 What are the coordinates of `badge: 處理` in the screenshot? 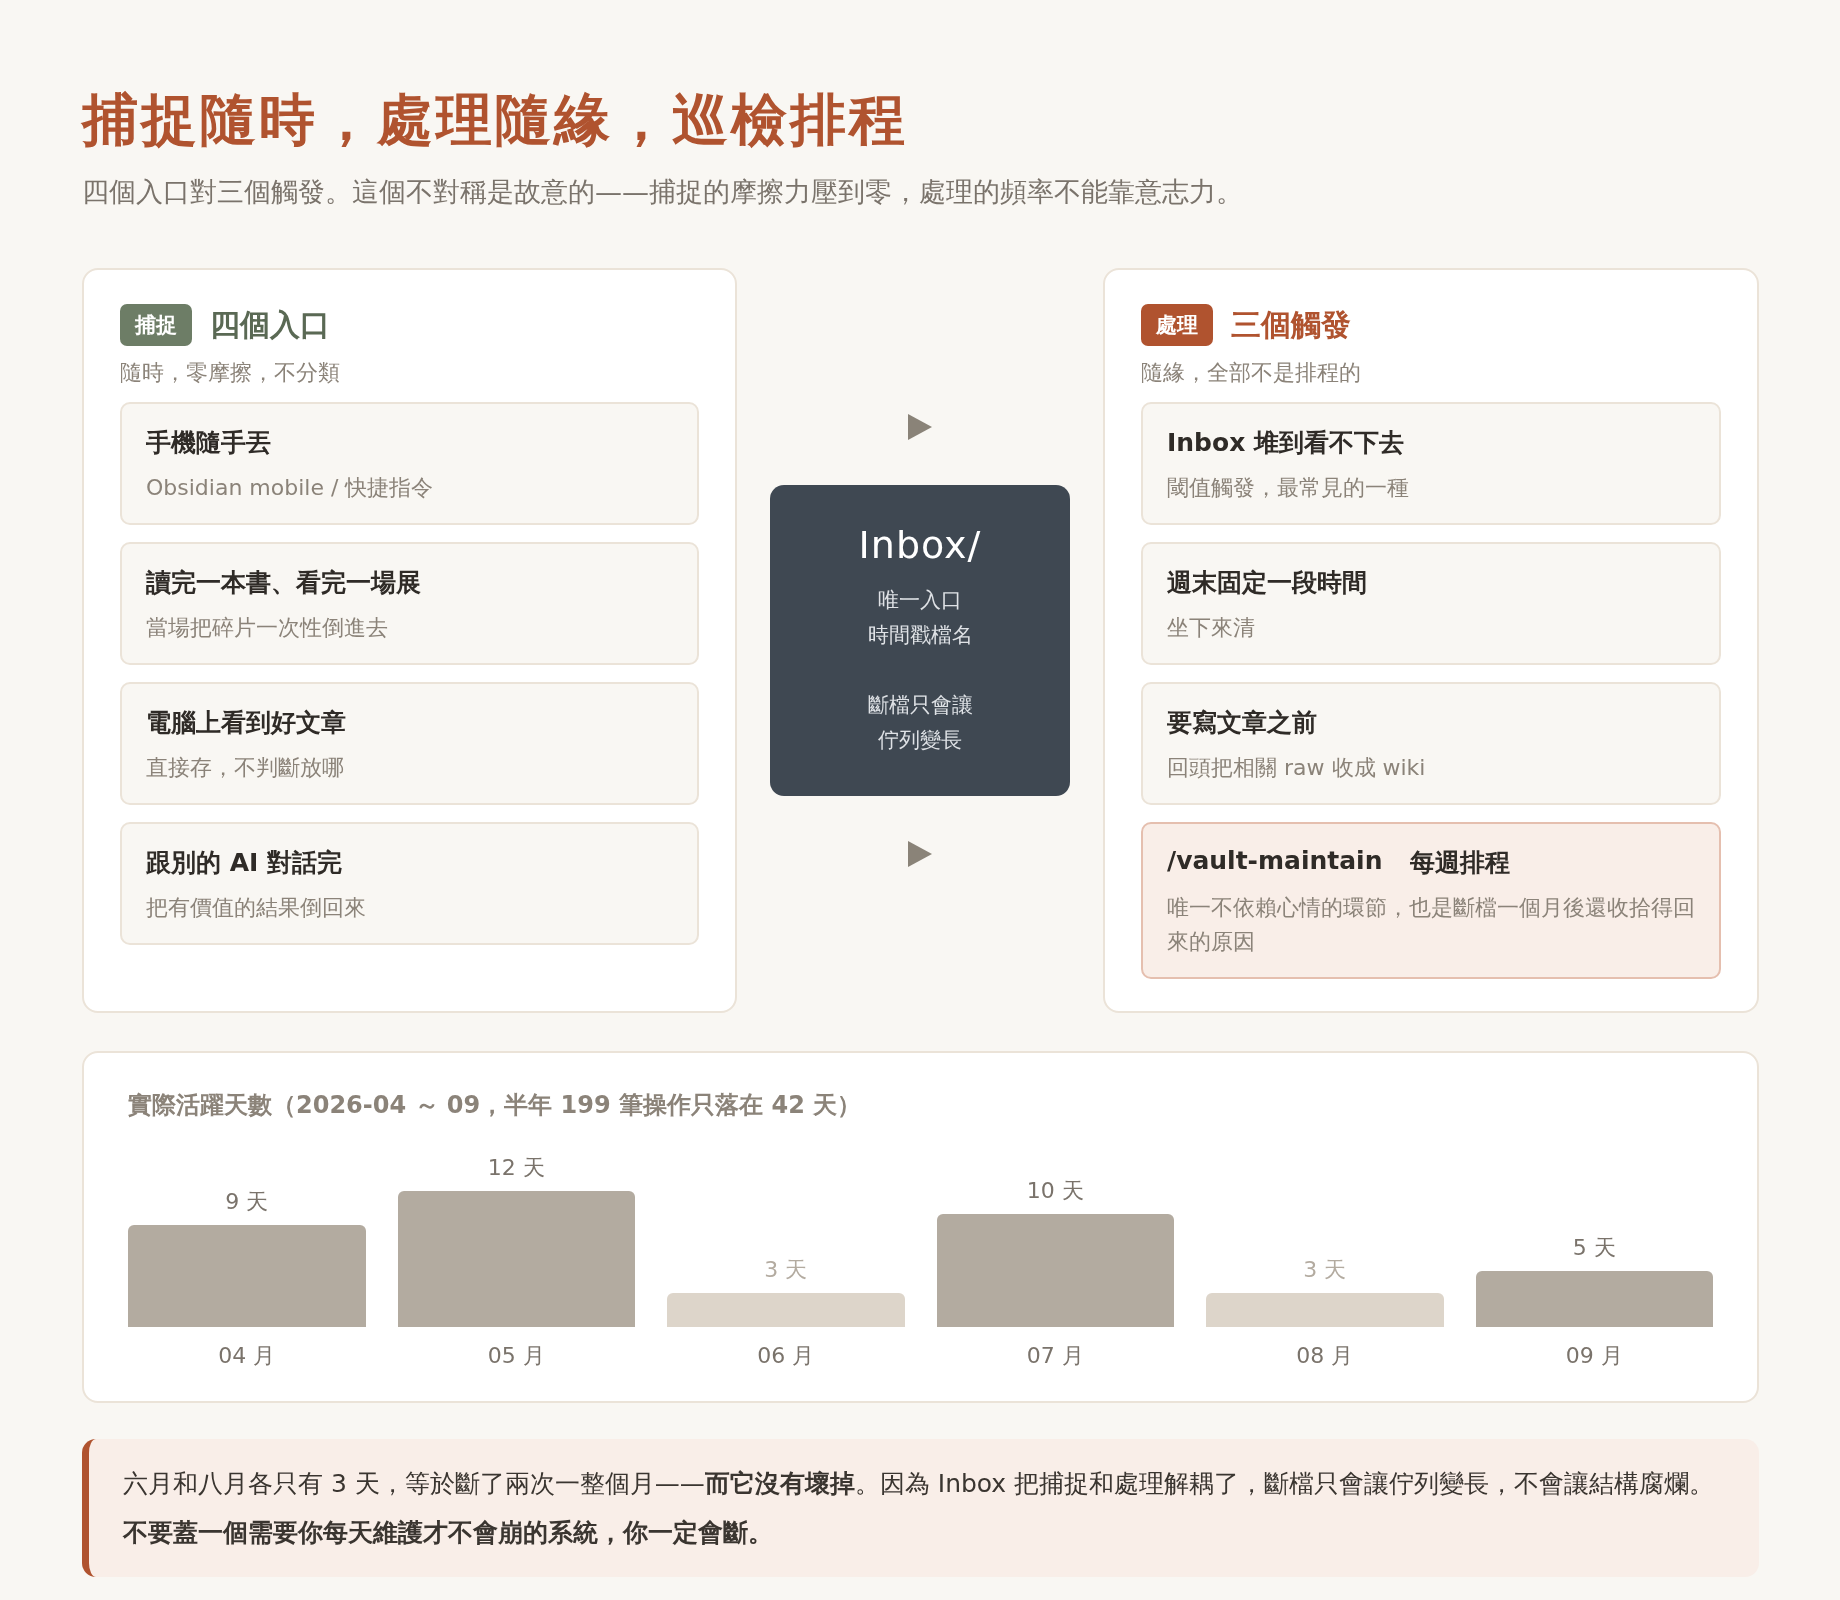 It's located at (1177, 325).